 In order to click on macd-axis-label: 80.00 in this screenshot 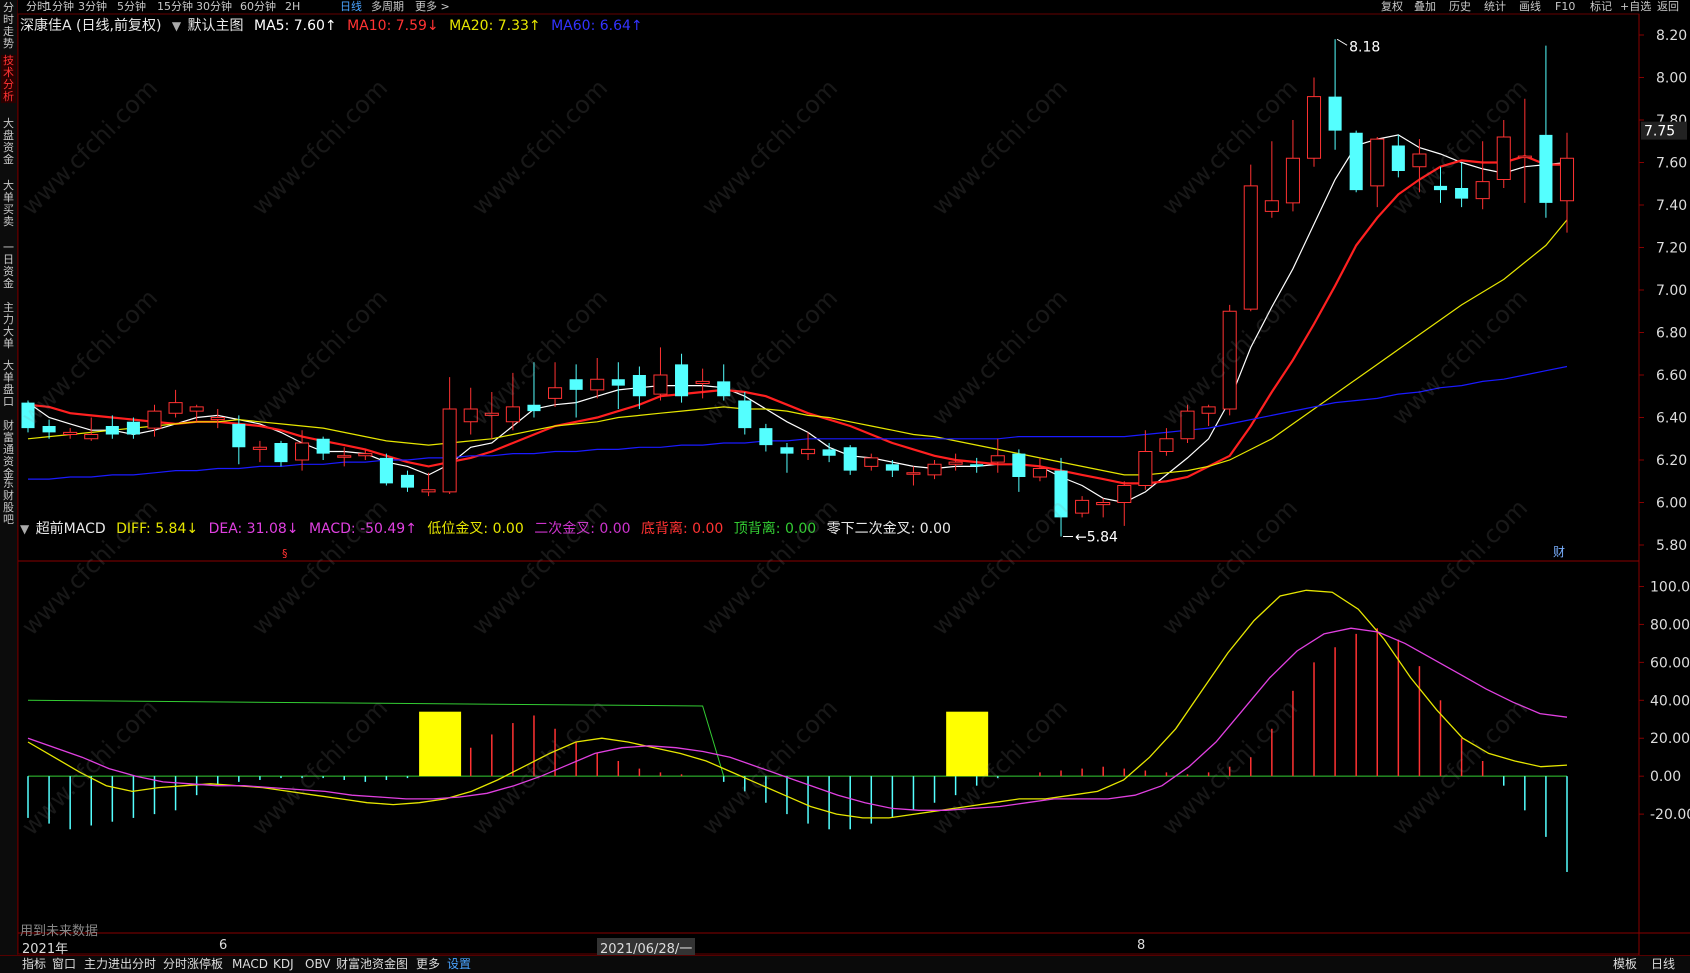, I will do `click(1670, 625)`.